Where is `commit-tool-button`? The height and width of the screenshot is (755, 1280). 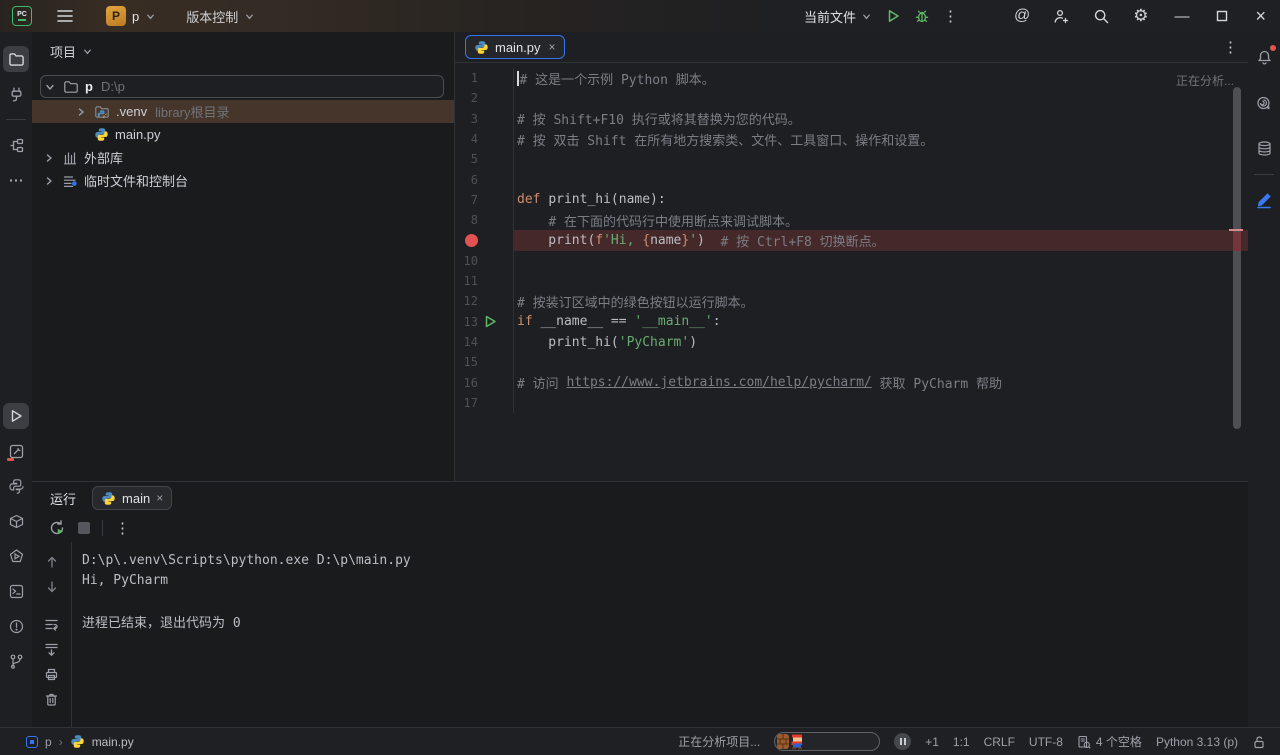 commit-tool-button is located at coordinates (16, 94).